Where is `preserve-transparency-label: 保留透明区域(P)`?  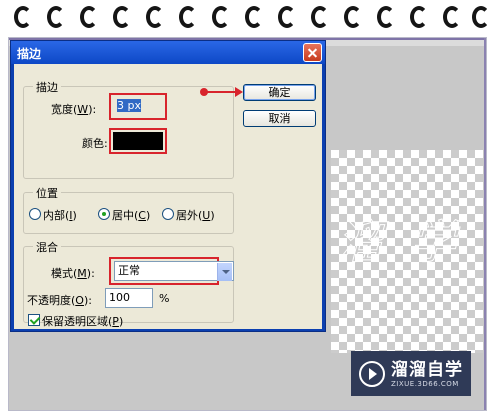 preserve-transparency-label: 保留透明区域(P) is located at coordinates (82, 321).